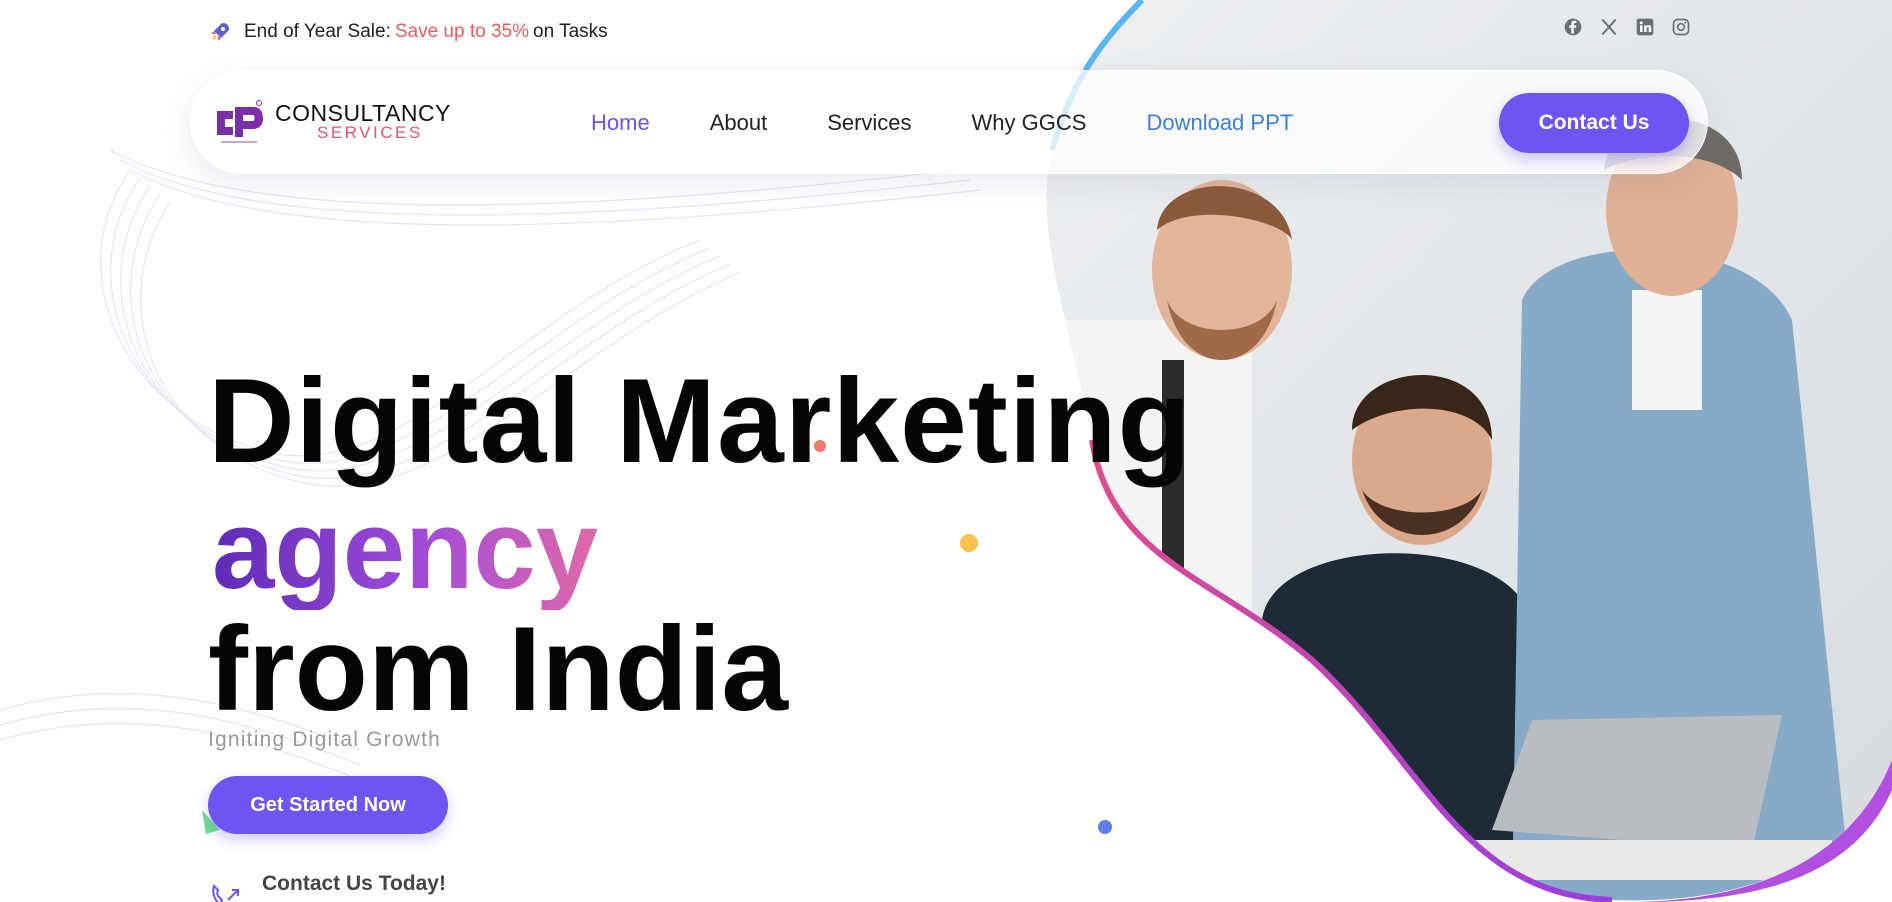  I want to click on logo-mark-icon, so click(240, 121).